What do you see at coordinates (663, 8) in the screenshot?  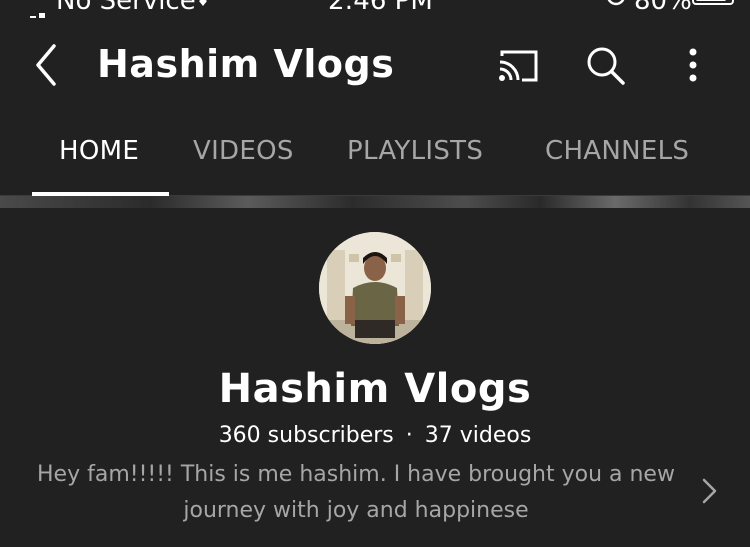 I see `battery-percent: 80%` at bounding box center [663, 8].